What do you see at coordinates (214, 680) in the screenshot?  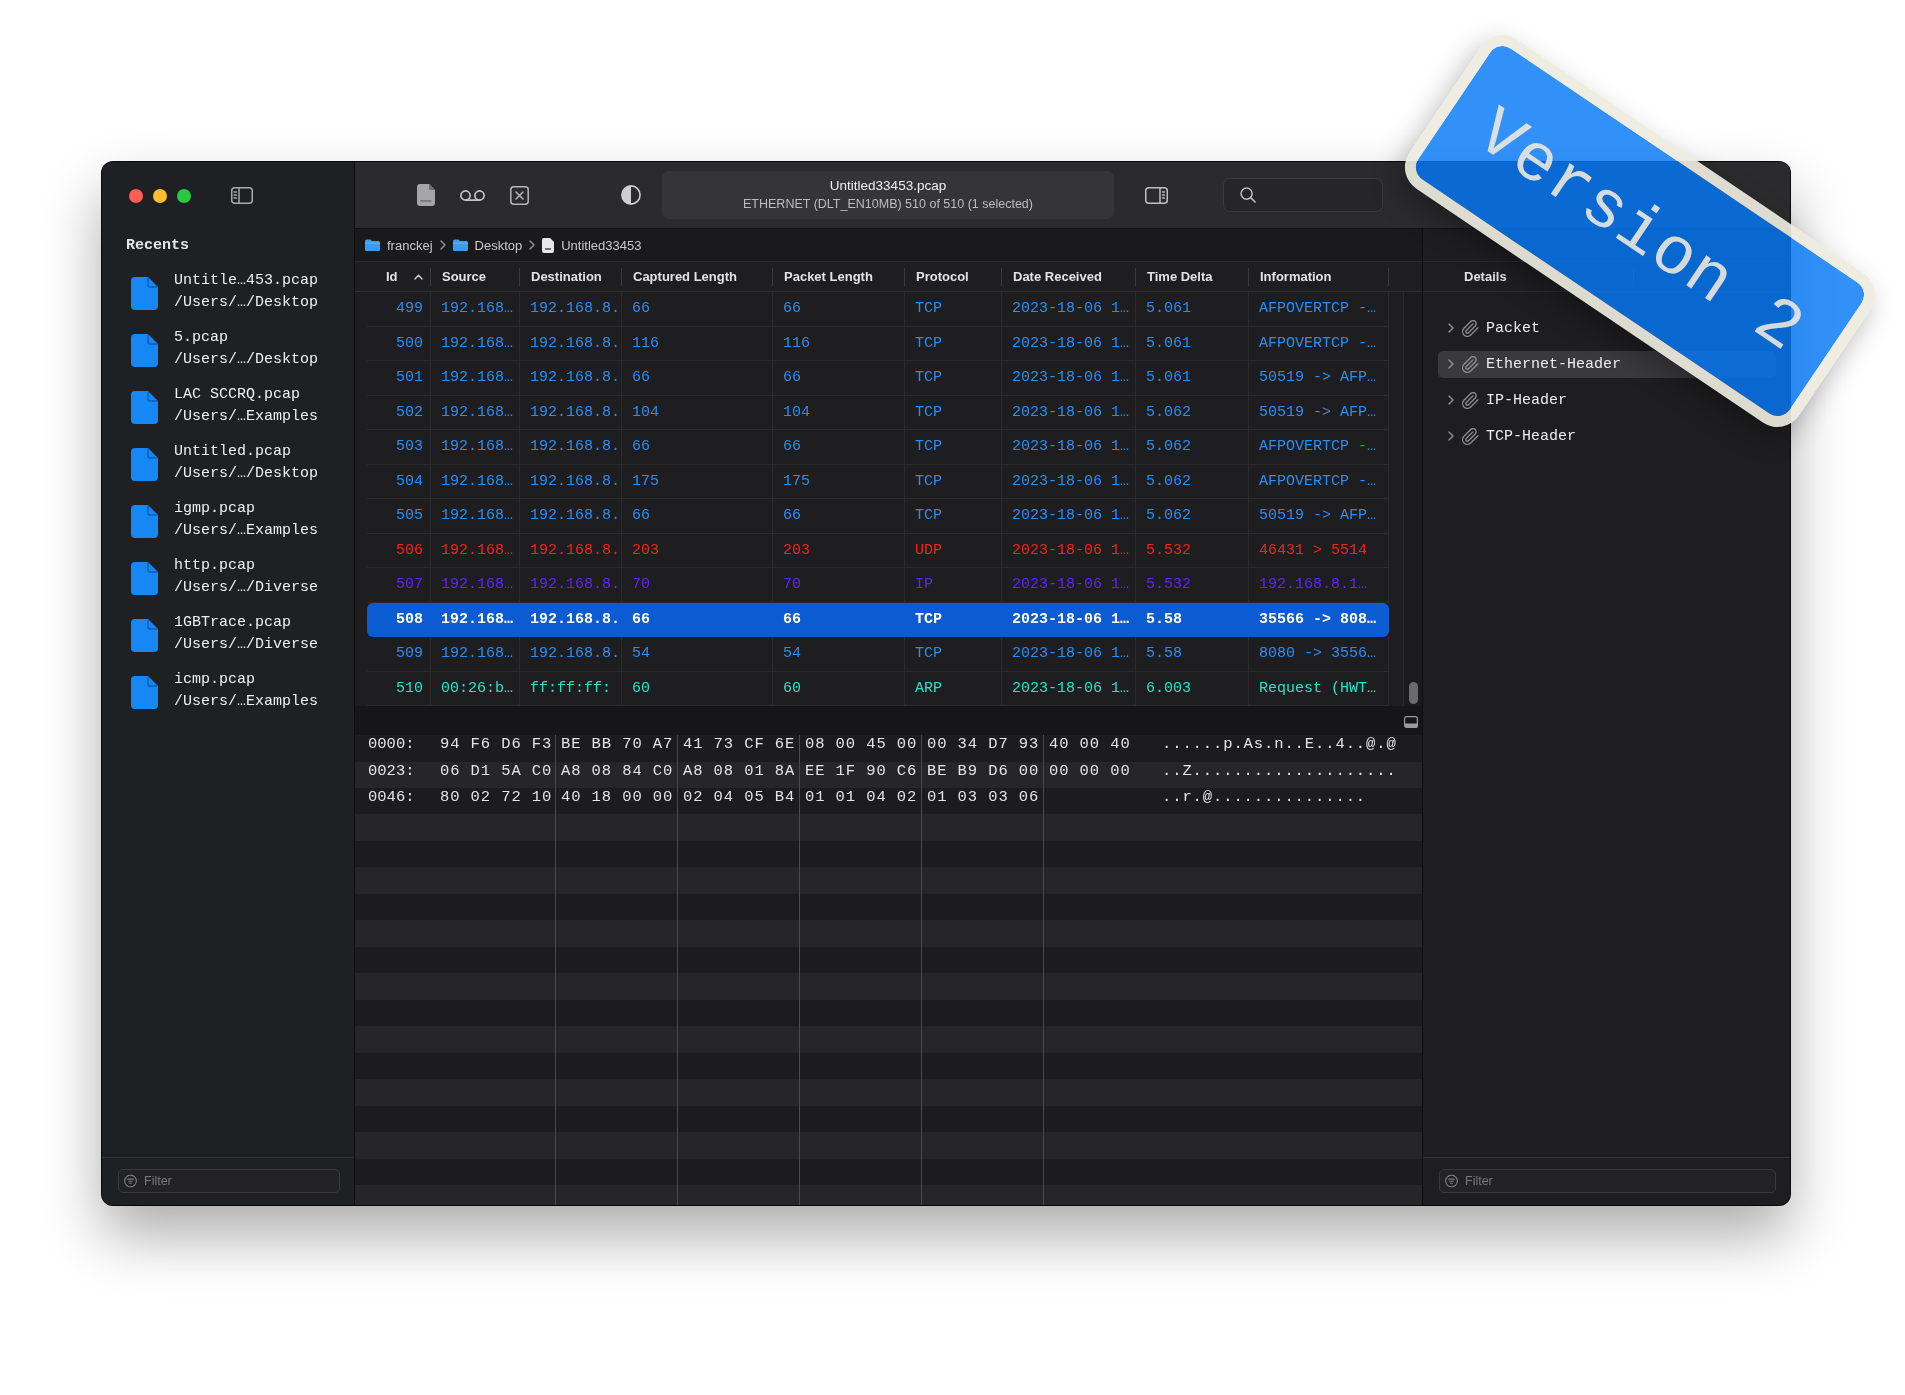 I see `file-name: icmp.pcap` at bounding box center [214, 680].